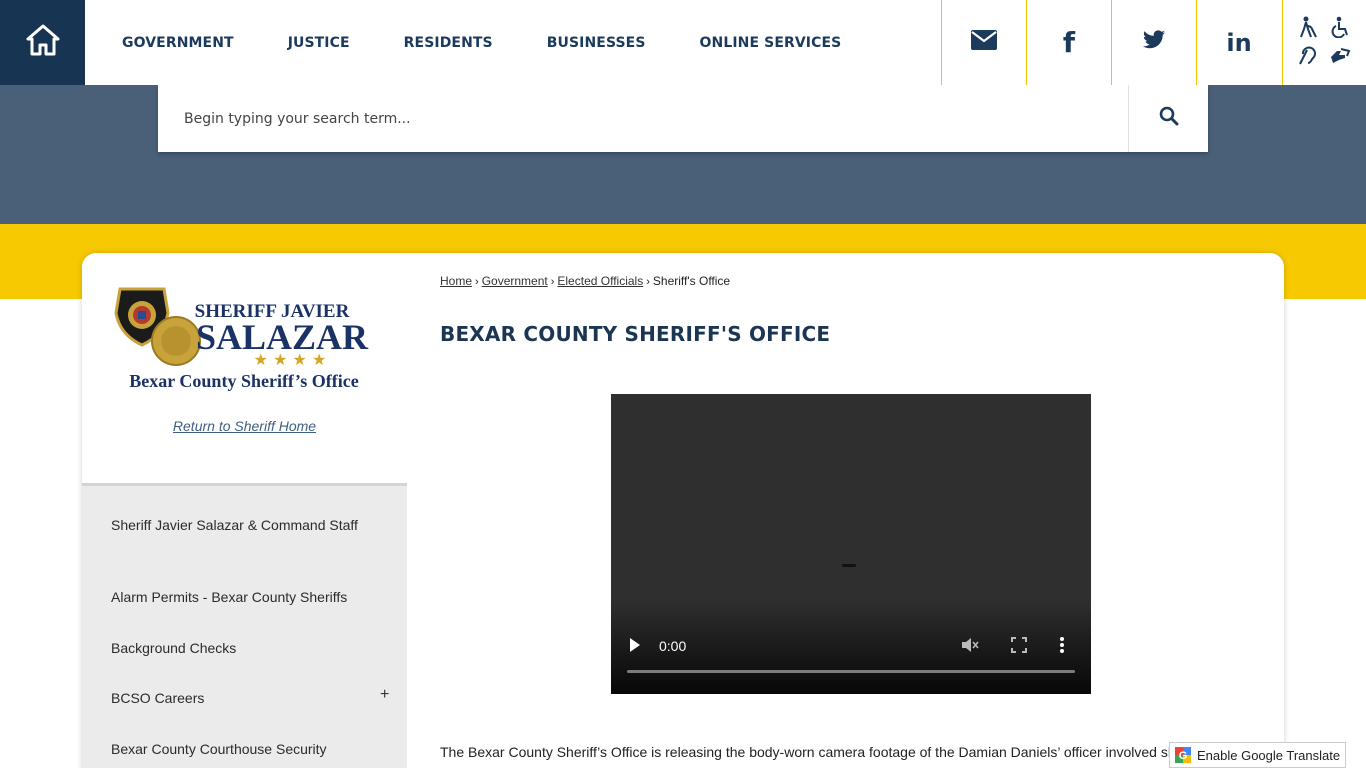  I want to click on svg-text: Bexar County Sheriff’s Office, so click(243, 381).